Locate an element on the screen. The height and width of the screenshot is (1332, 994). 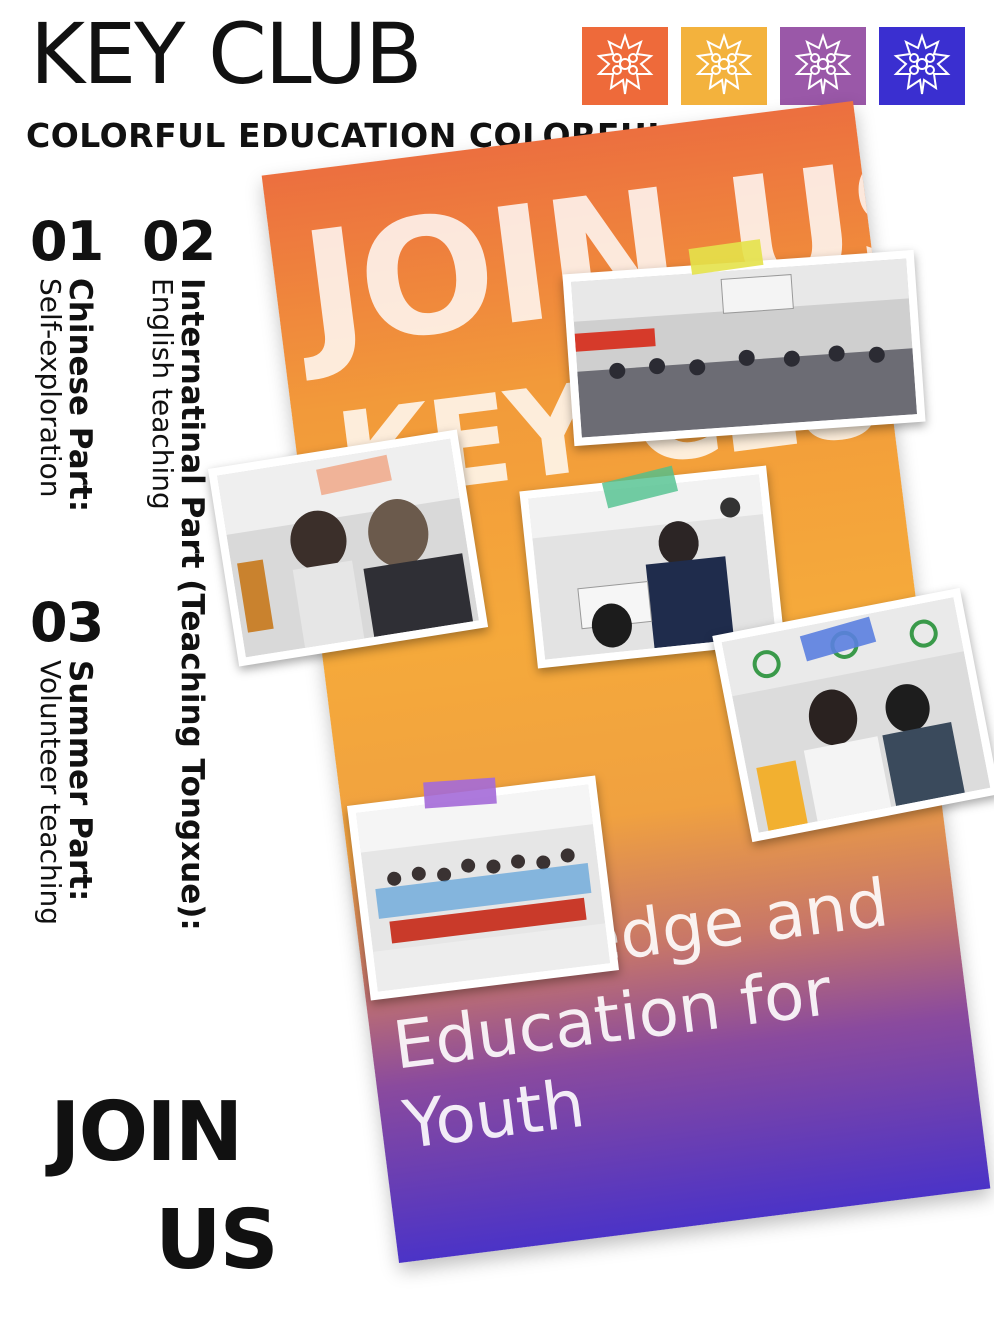
join-cta-line2: US is located at coordinates (217, 1240).